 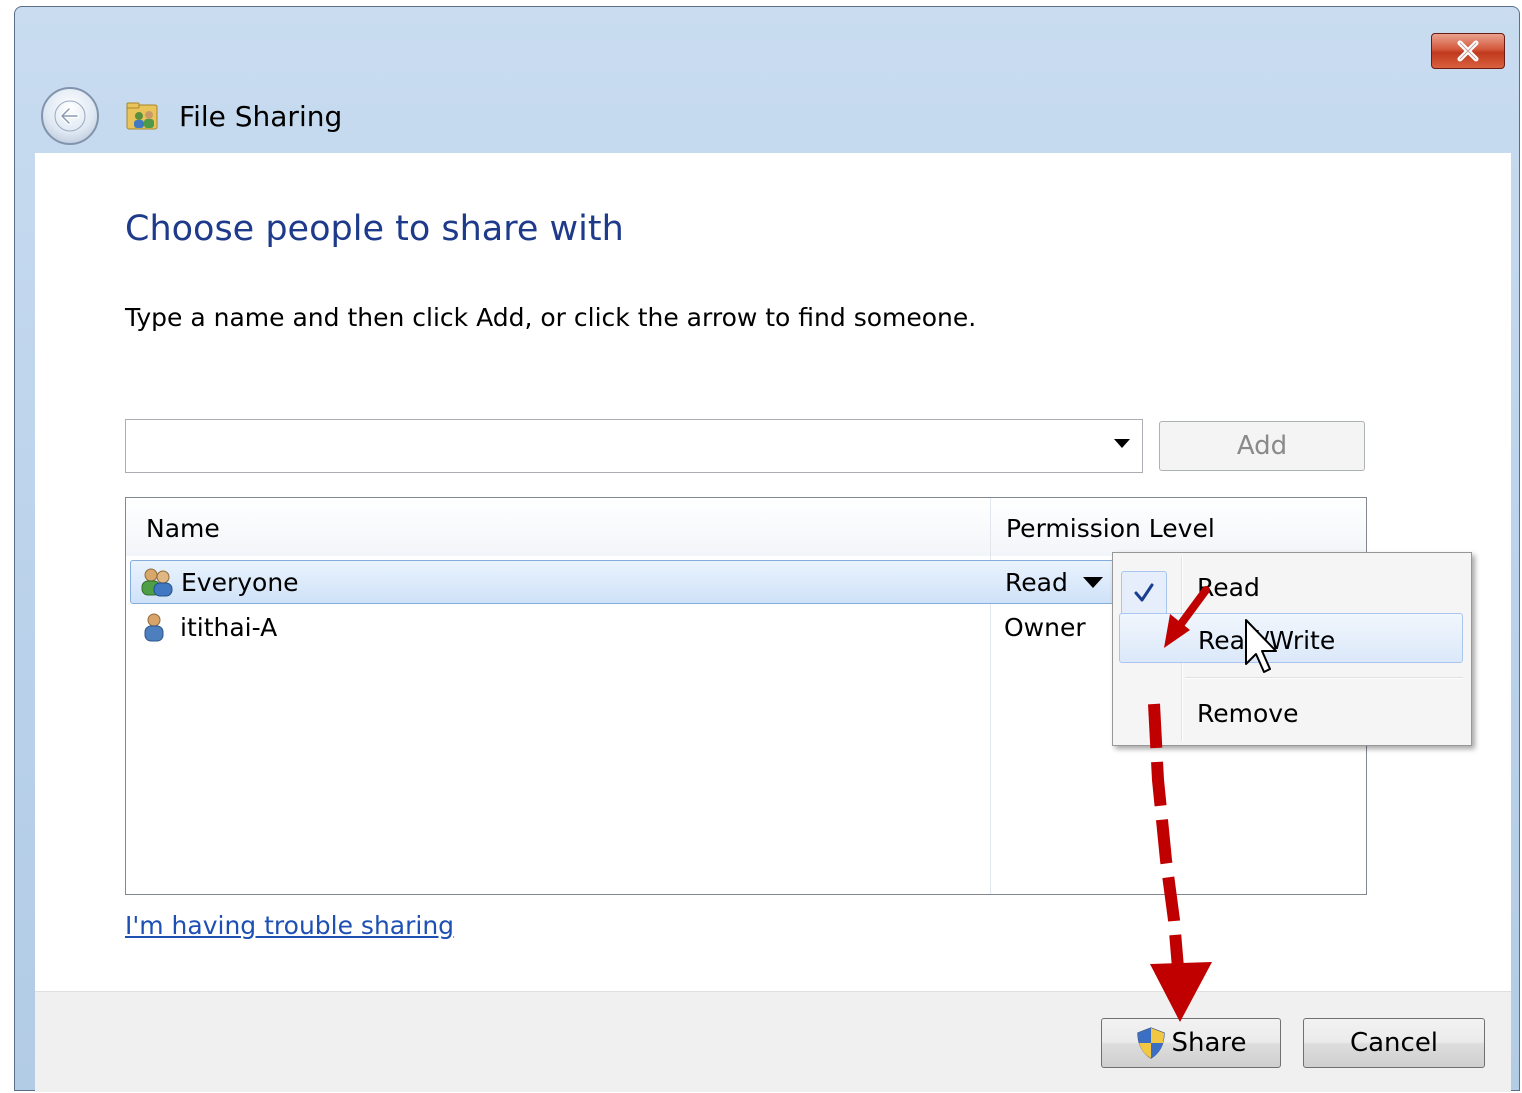 I want to click on list-header: Name Permission Level, so click(x=746, y=527).